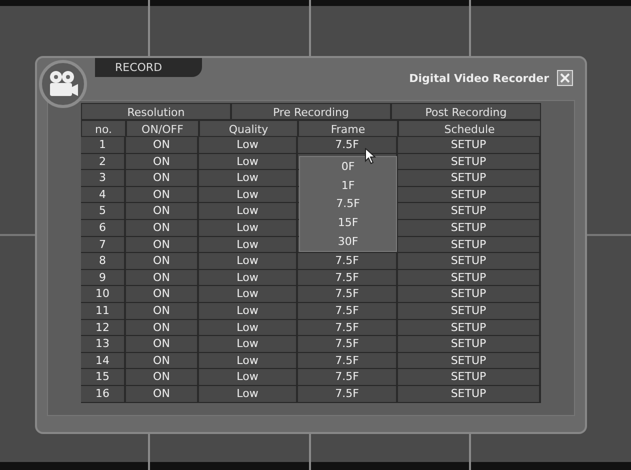  What do you see at coordinates (103, 245) in the screenshot?
I see `channel-number: 7` at bounding box center [103, 245].